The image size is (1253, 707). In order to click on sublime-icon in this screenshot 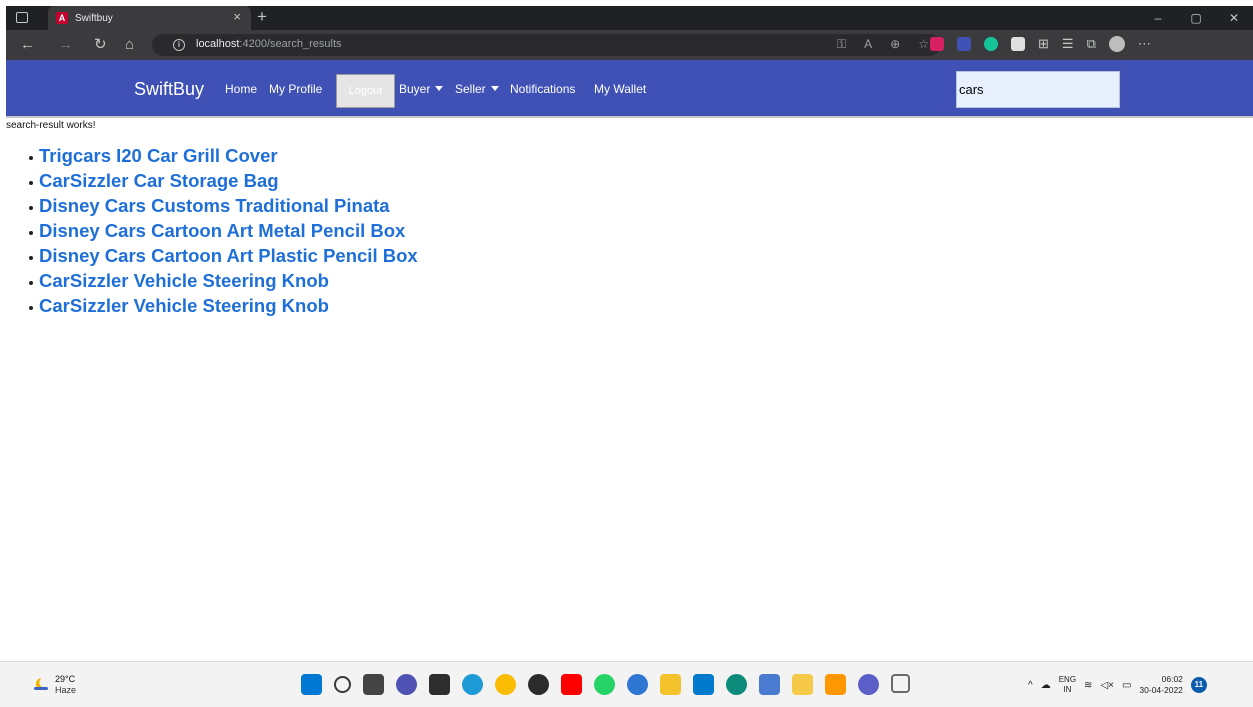, I will do `click(835, 684)`.